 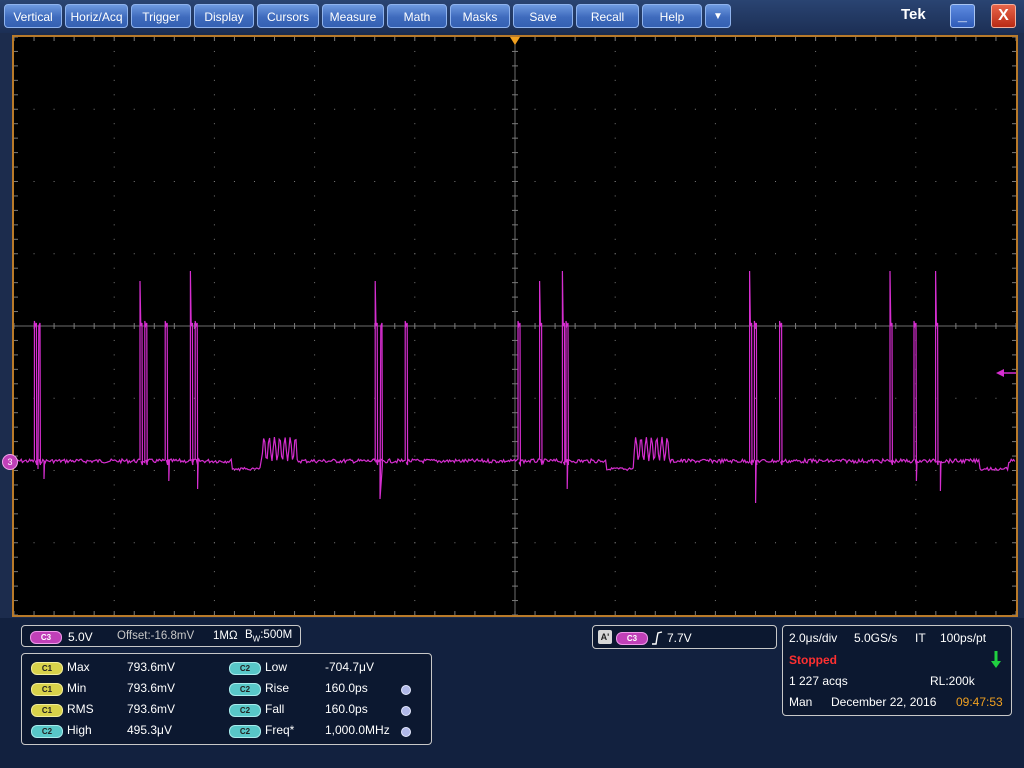 What do you see at coordinates (276, 667) in the screenshot?
I see `meas-name: Low` at bounding box center [276, 667].